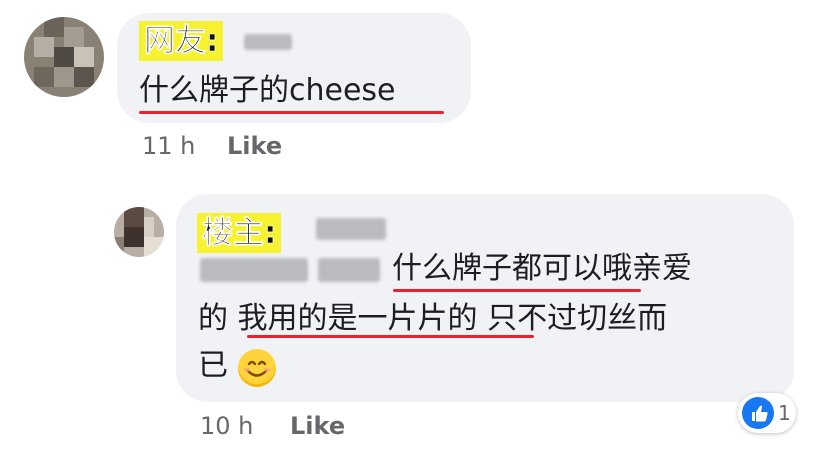 The image size is (828, 449). Describe the element at coordinates (181, 41) in the screenshot. I see `author-tag: 网友:` at that location.